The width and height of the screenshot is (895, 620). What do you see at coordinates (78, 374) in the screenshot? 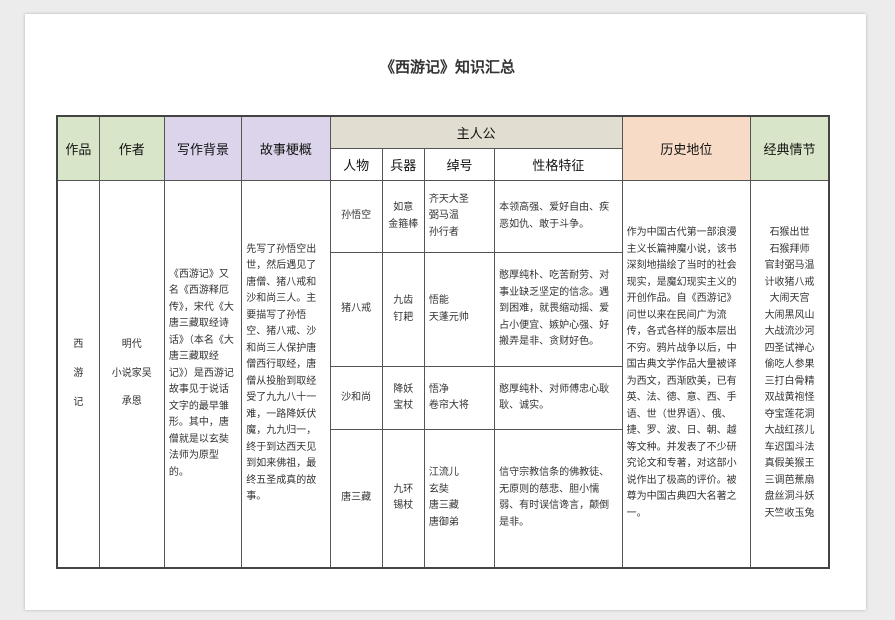
I see `work-name-cell: 西 游 记` at bounding box center [78, 374].